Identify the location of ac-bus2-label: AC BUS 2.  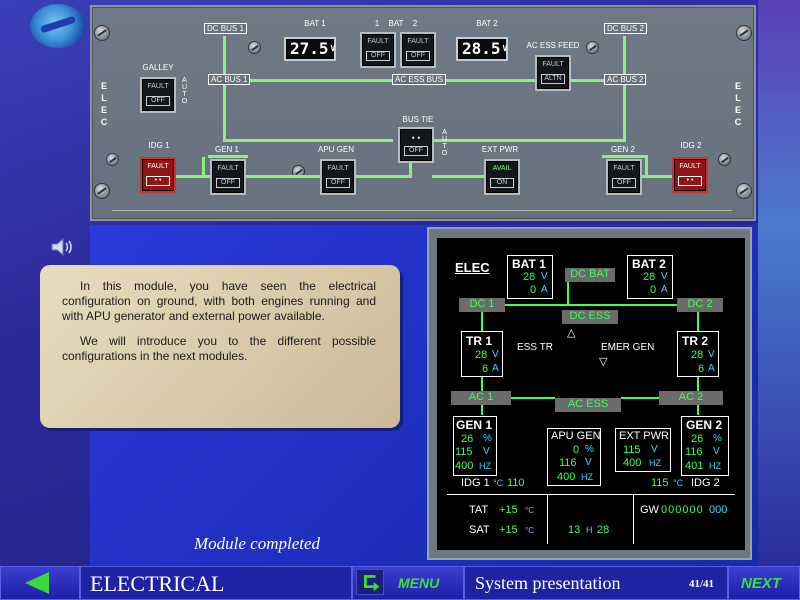
(625, 79).